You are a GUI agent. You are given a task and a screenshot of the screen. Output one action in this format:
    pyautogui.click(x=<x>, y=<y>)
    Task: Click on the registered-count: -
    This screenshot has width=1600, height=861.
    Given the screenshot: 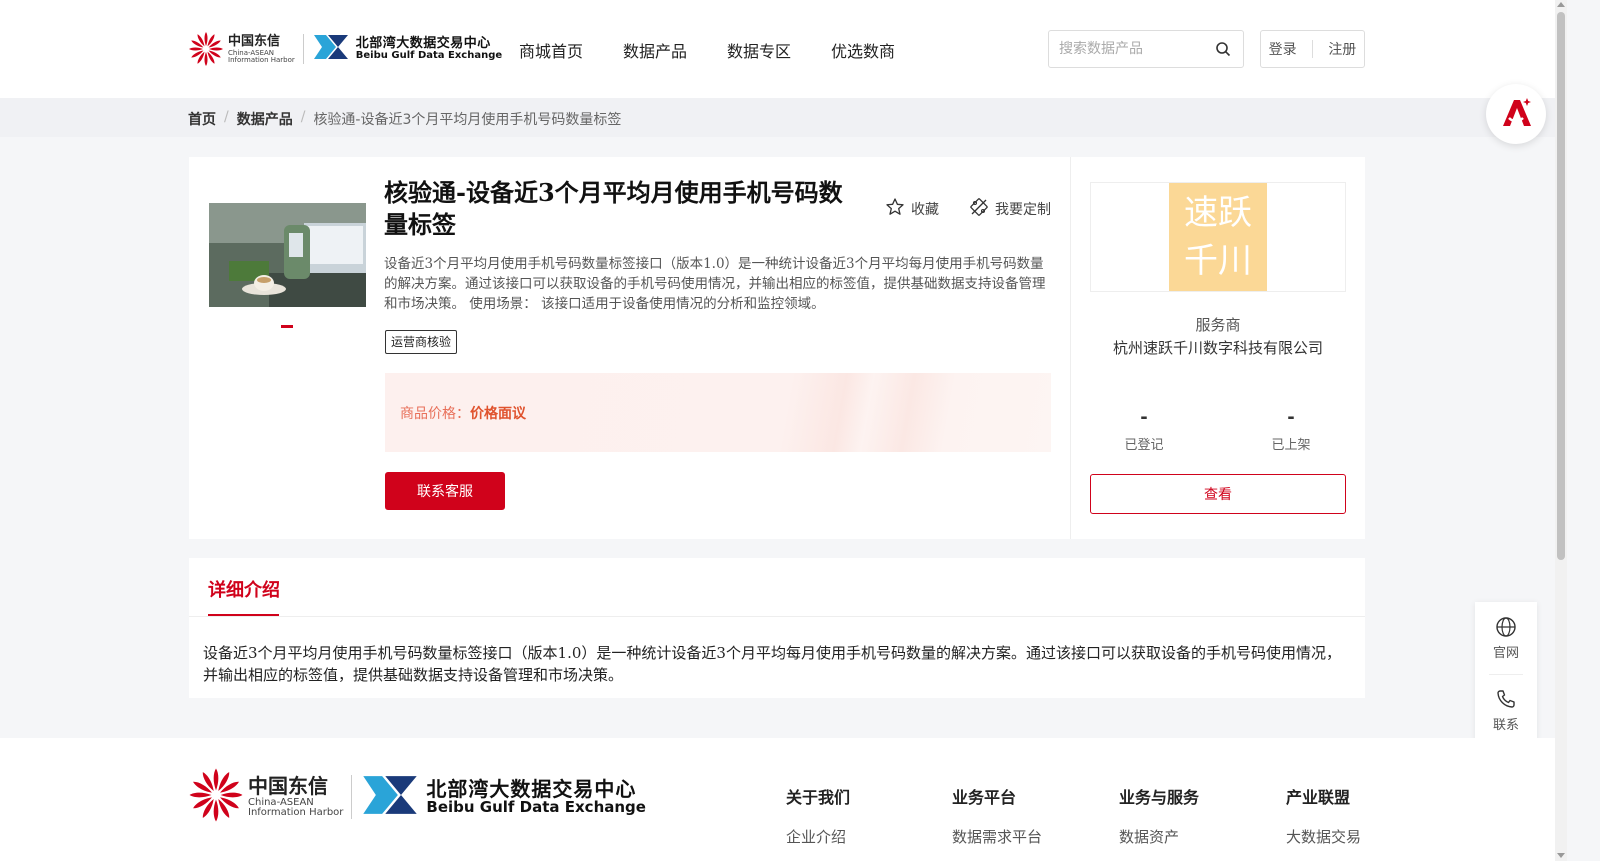 What is the action you would take?
    pyautogui.click(x=1144, y=417)
    